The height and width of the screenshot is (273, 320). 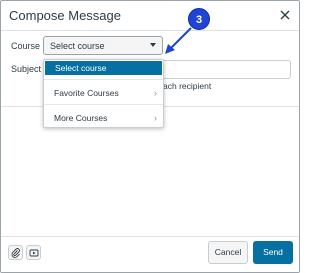 I want to click on subject-input, so click(x=227, y=69).